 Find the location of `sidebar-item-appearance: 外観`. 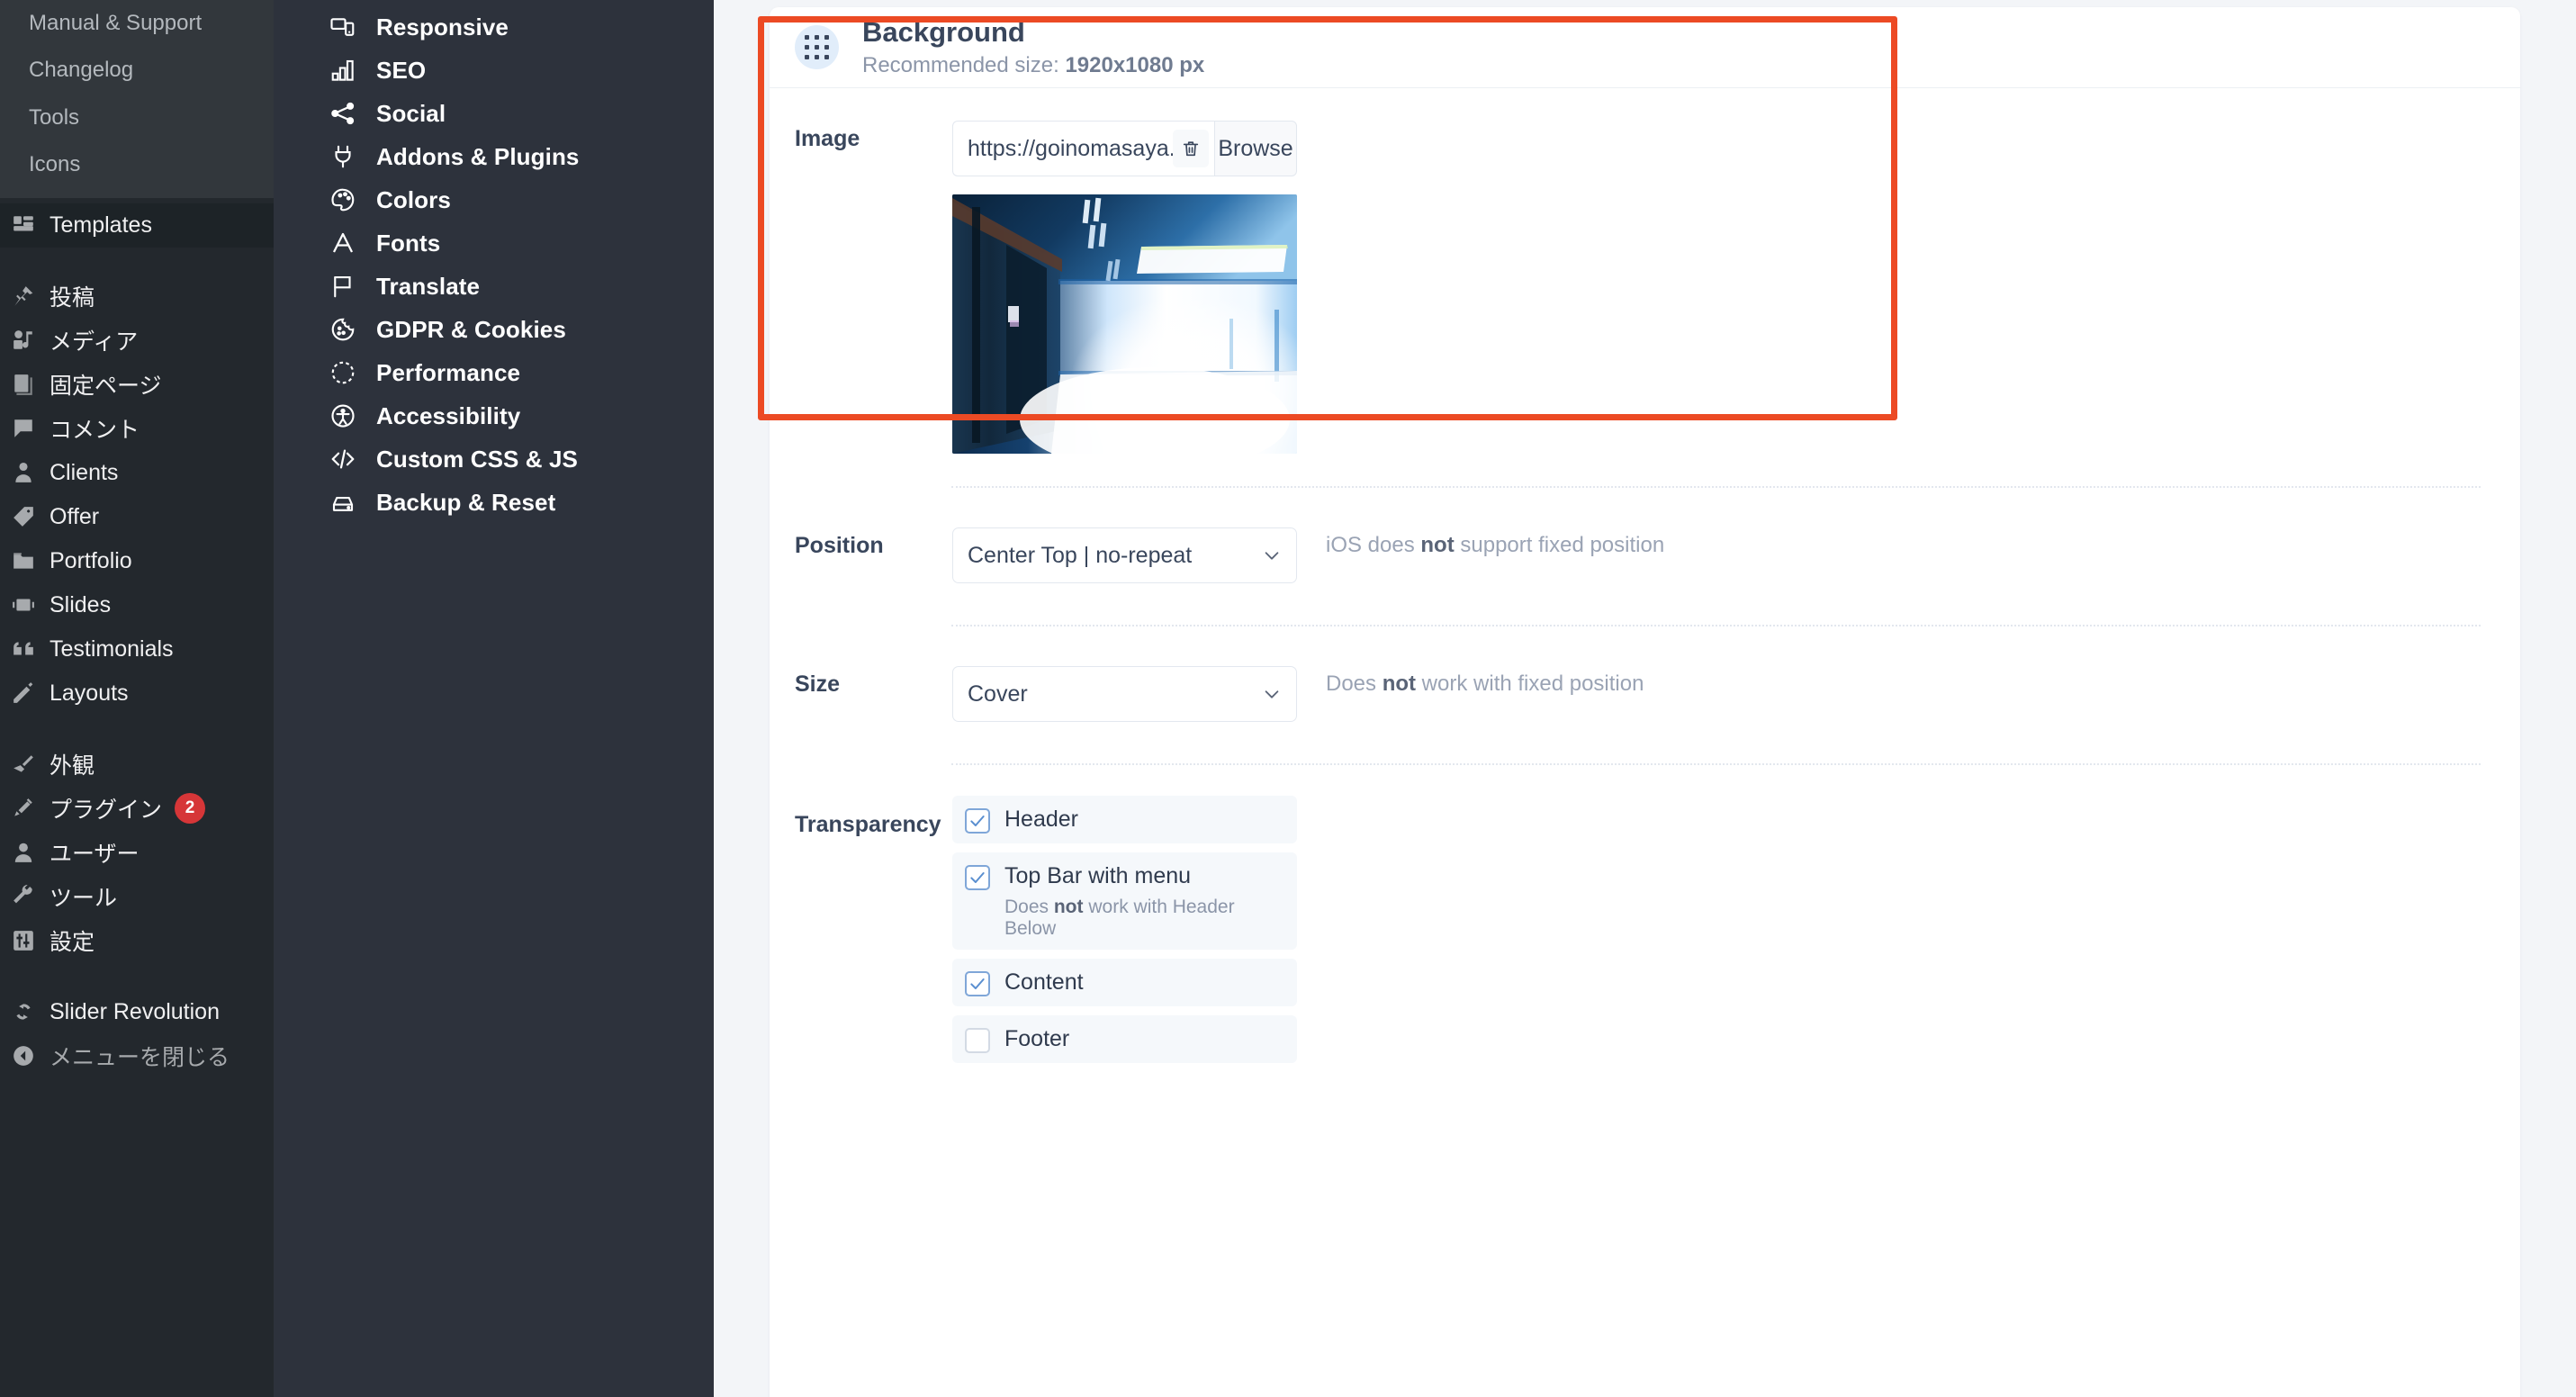

sidebar-item-appearance: 外観 is located at coordinates (137, 765).